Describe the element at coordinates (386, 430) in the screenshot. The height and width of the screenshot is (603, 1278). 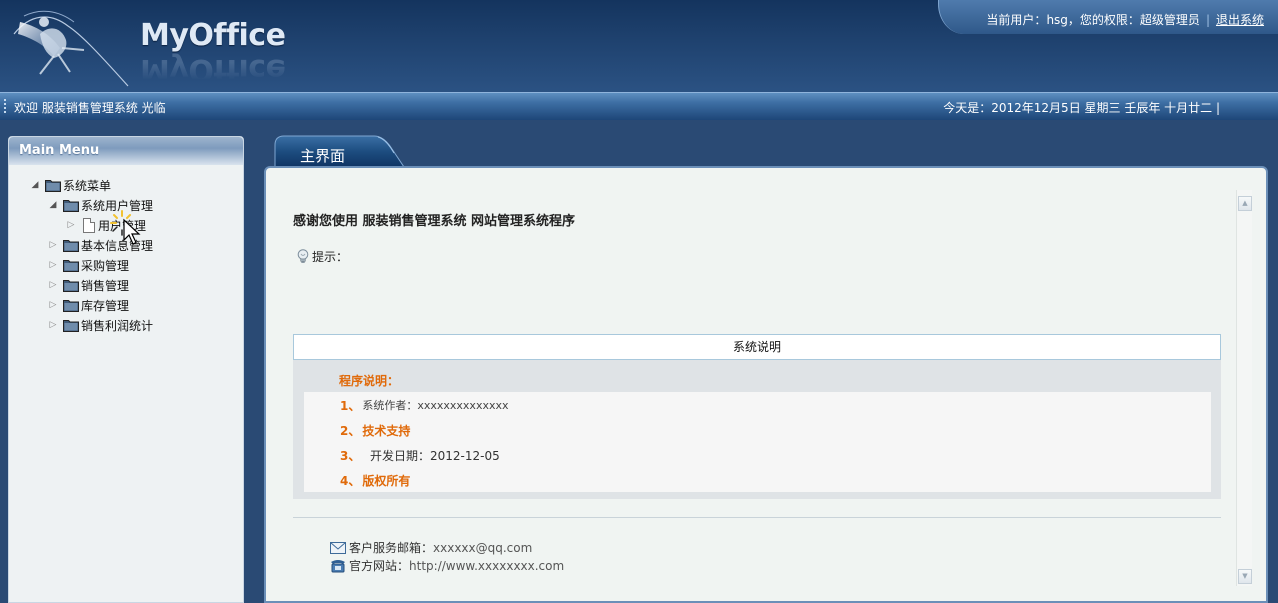
I see `list-item-text: 技术支持` at that location.